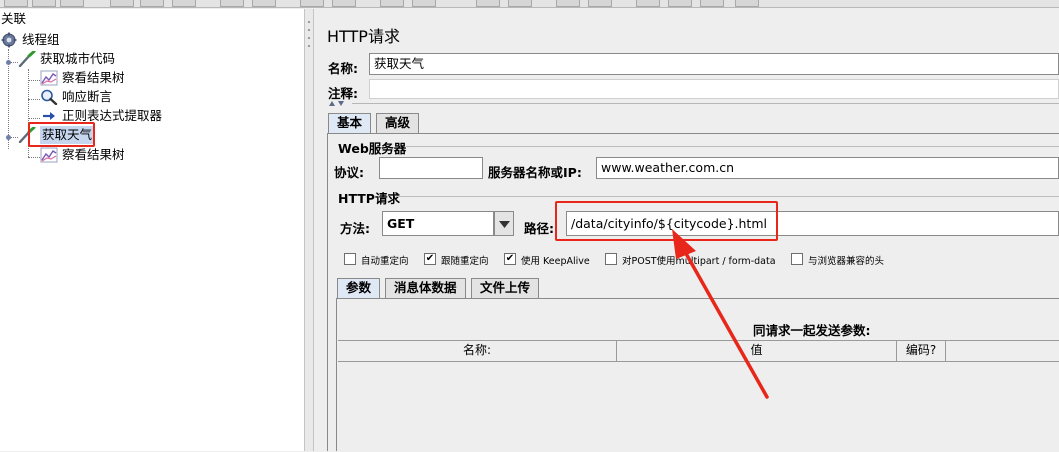 This screenshot has width=1059, height=452. What do you see at coordinates (9, 40) in the screenshot?
I see `gear-icon` at bounding box center [9, 40].